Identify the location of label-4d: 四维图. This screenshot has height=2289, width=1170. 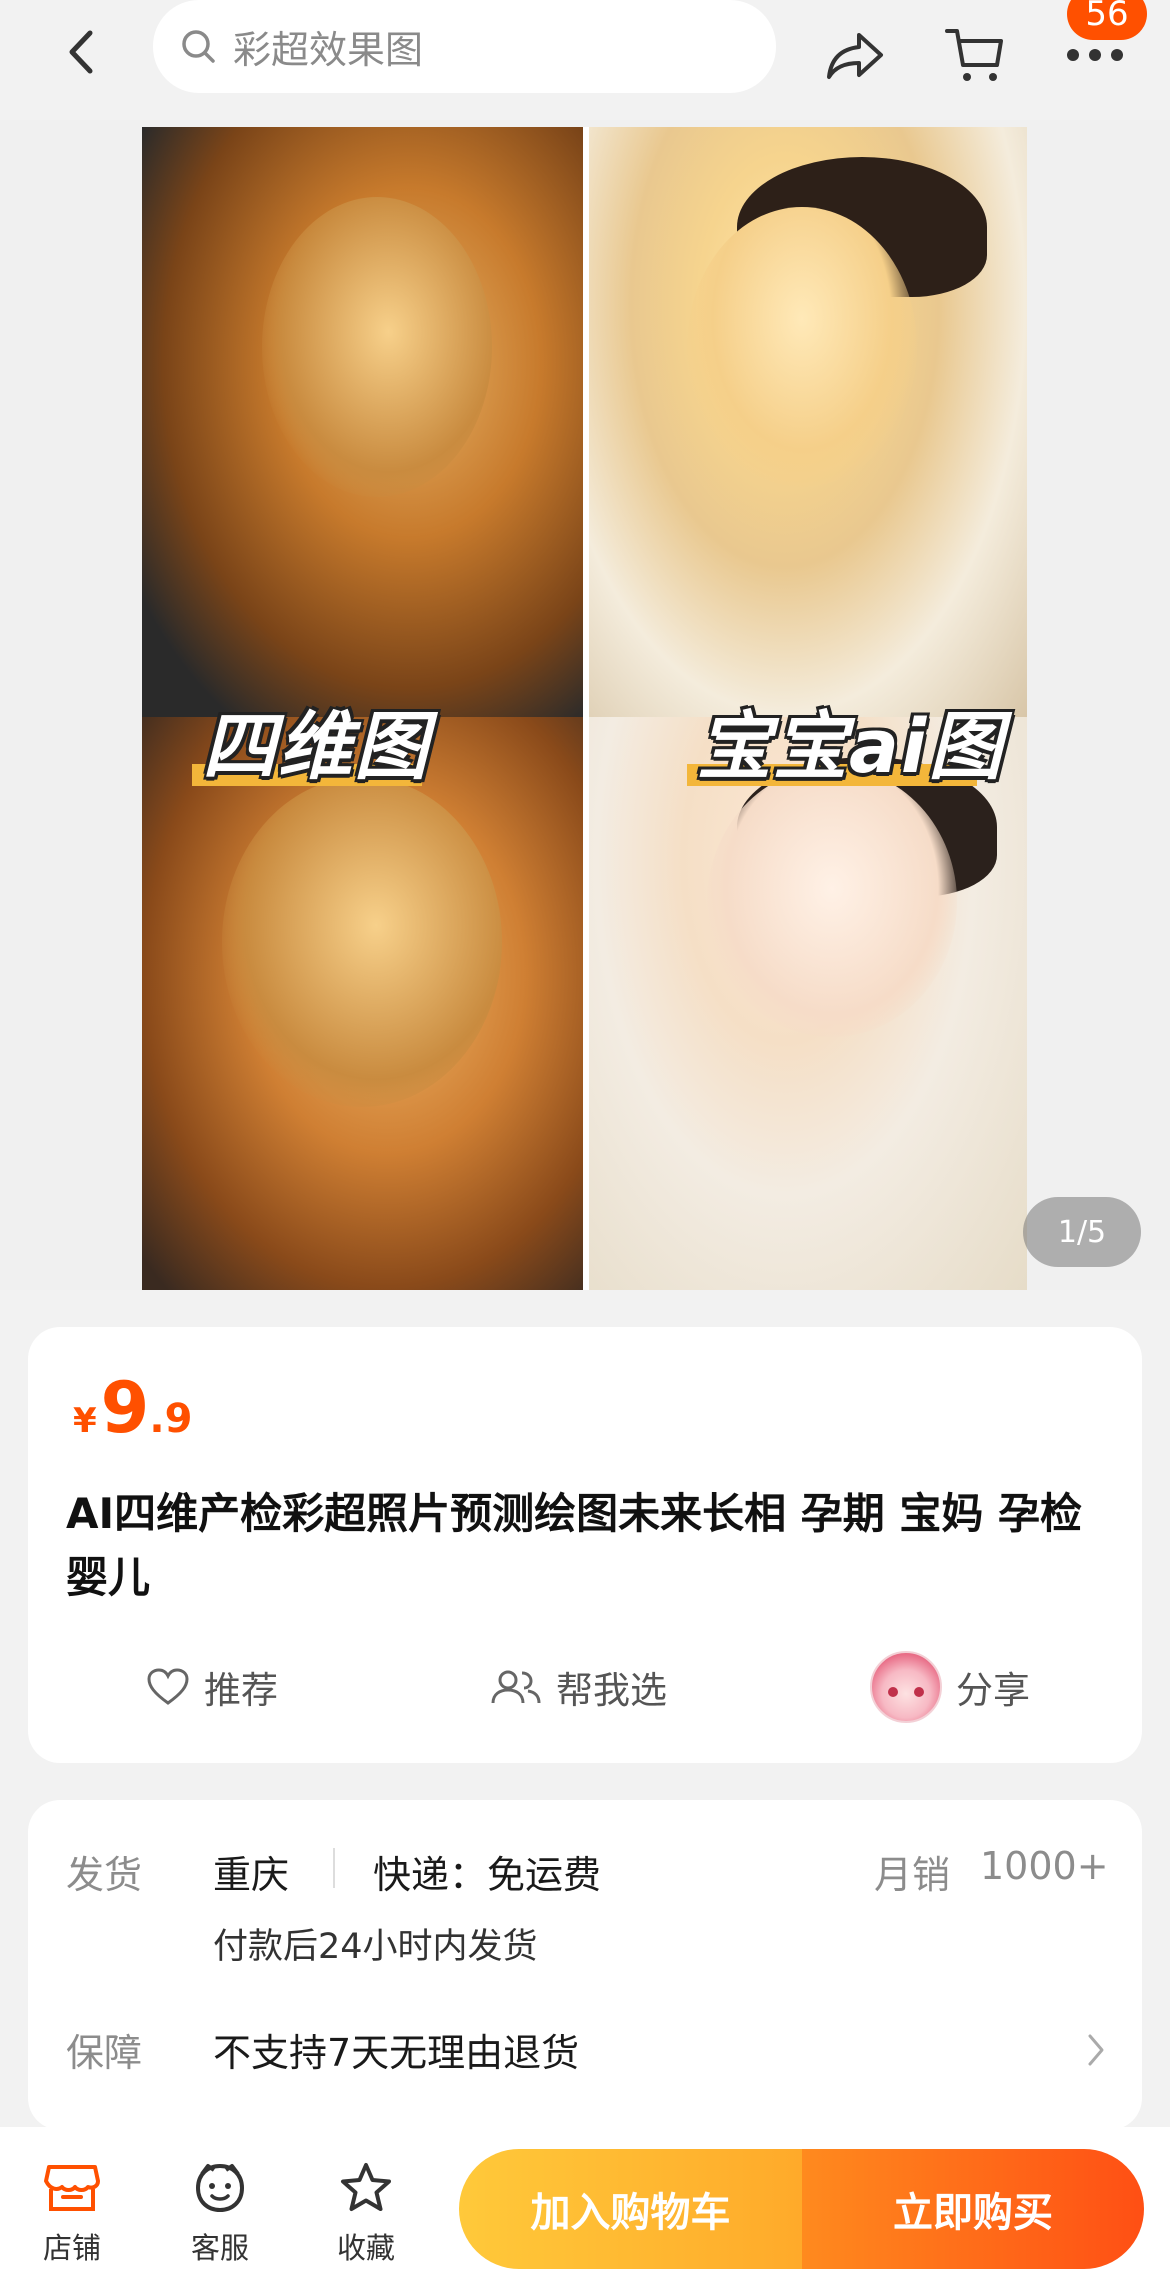
(316, 747).